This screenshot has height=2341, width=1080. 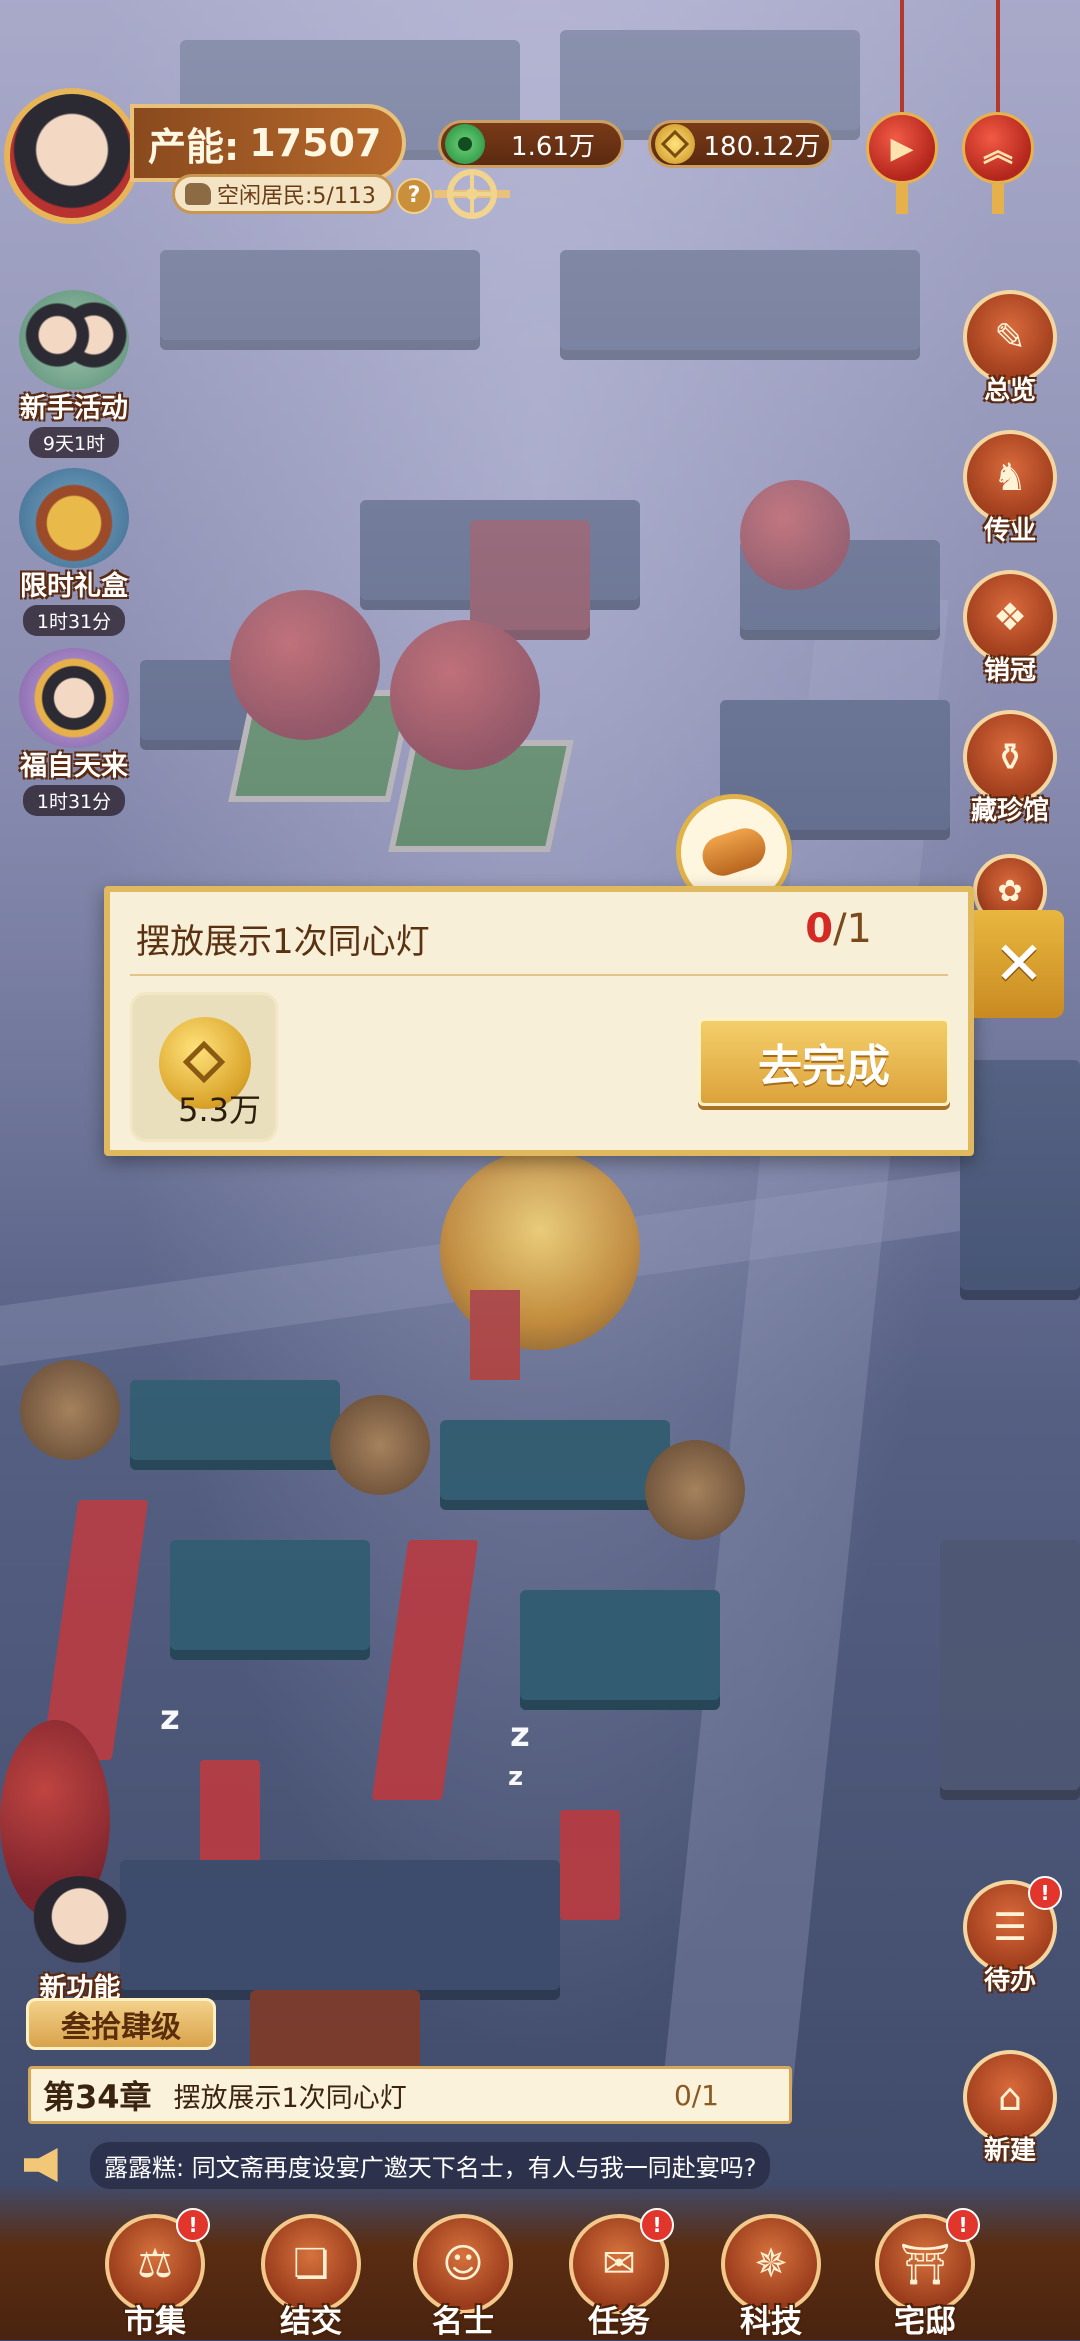 What do you see at coordinates (619, 2322) in the screenshot?
I see `nav-tasks-label: 任务` at bounding box center [619, 2322].